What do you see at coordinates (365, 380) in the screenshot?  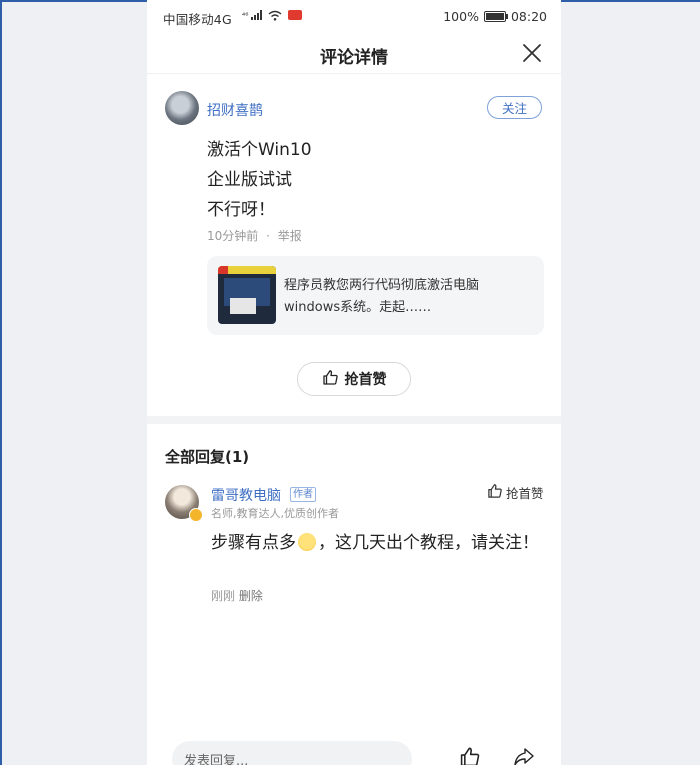 I see `like-first-label: 抢首赞` at bounding box center [365, 380].